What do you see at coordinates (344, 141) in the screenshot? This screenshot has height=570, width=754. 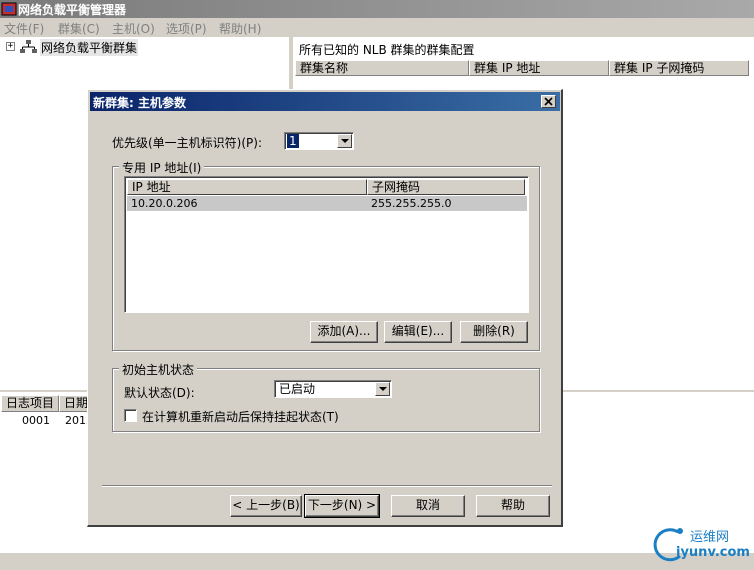 I see `priority-dropdown-arrow` at bounding box center [344, 141].